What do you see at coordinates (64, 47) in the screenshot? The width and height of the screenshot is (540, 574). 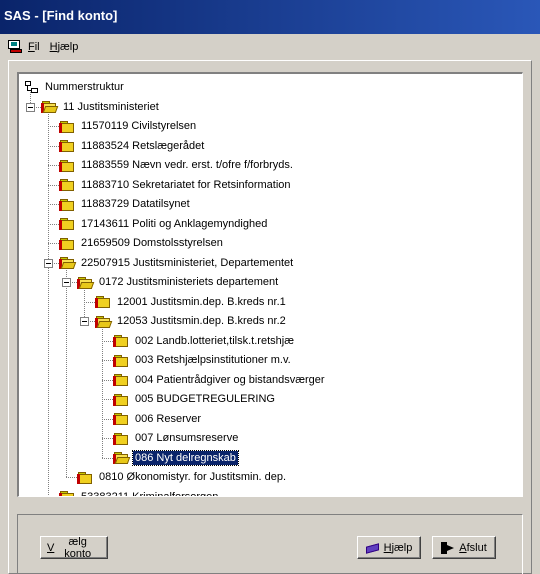 I see `menu-hjaelp: Hjælp` at bounding box center [64, 47].